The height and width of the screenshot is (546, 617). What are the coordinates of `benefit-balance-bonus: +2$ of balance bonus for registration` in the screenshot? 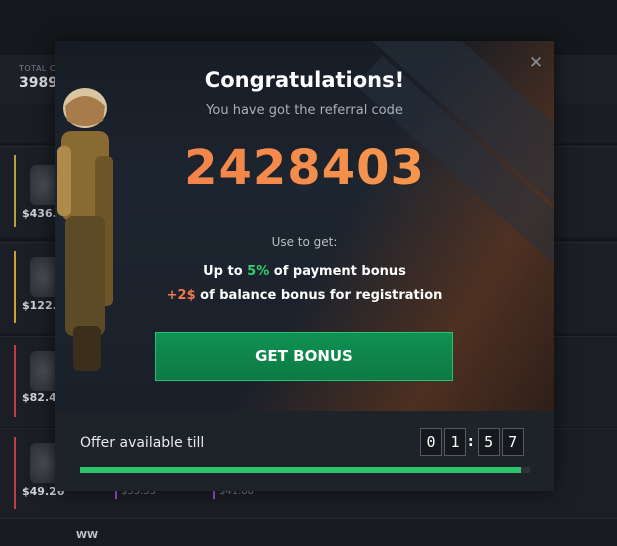 It's located at (304, 295).